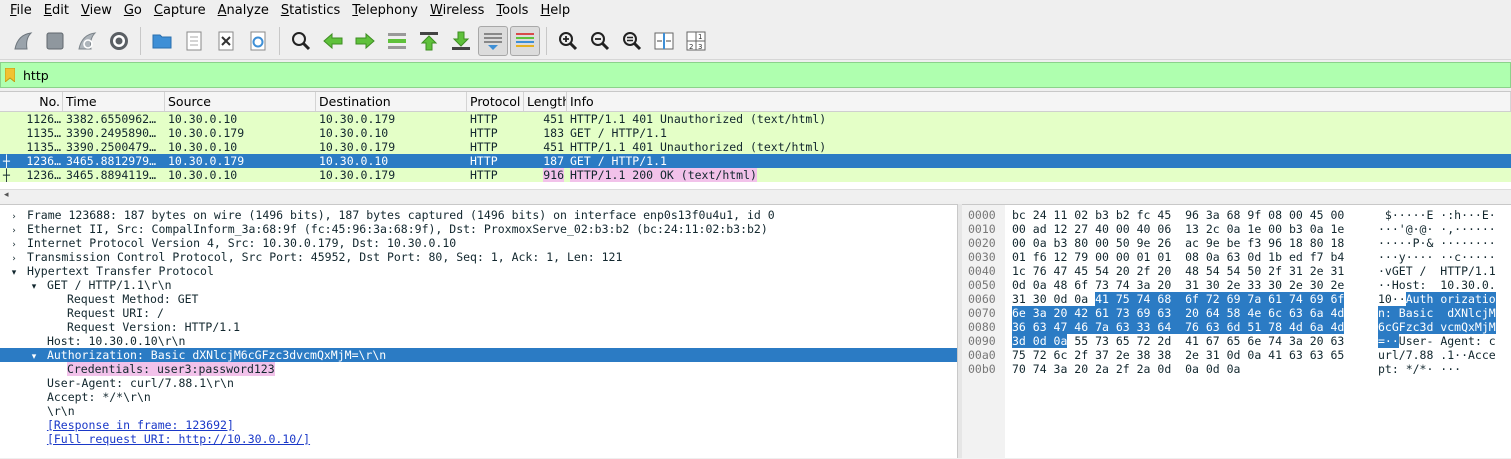 The image size is (1511, 459). I want to click on bytes-ascii: pt: */*· ···, so click(1419, 369).